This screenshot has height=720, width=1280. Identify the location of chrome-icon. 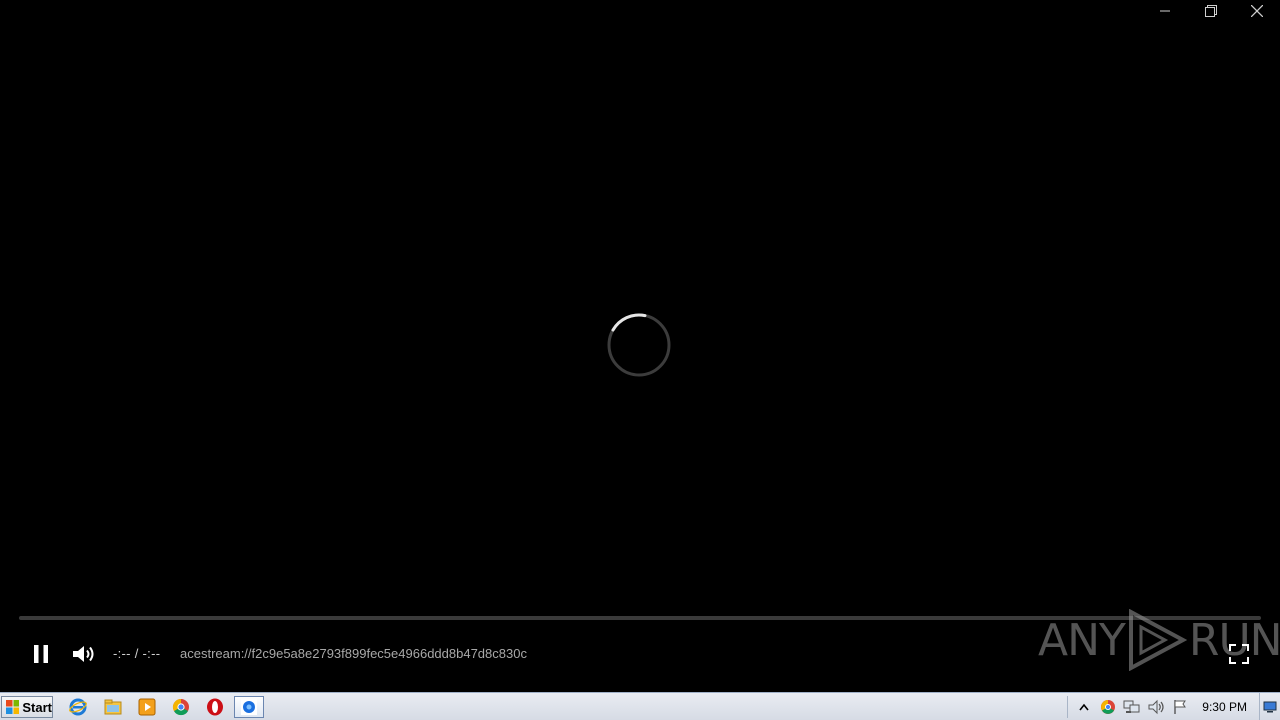
(180, 707).